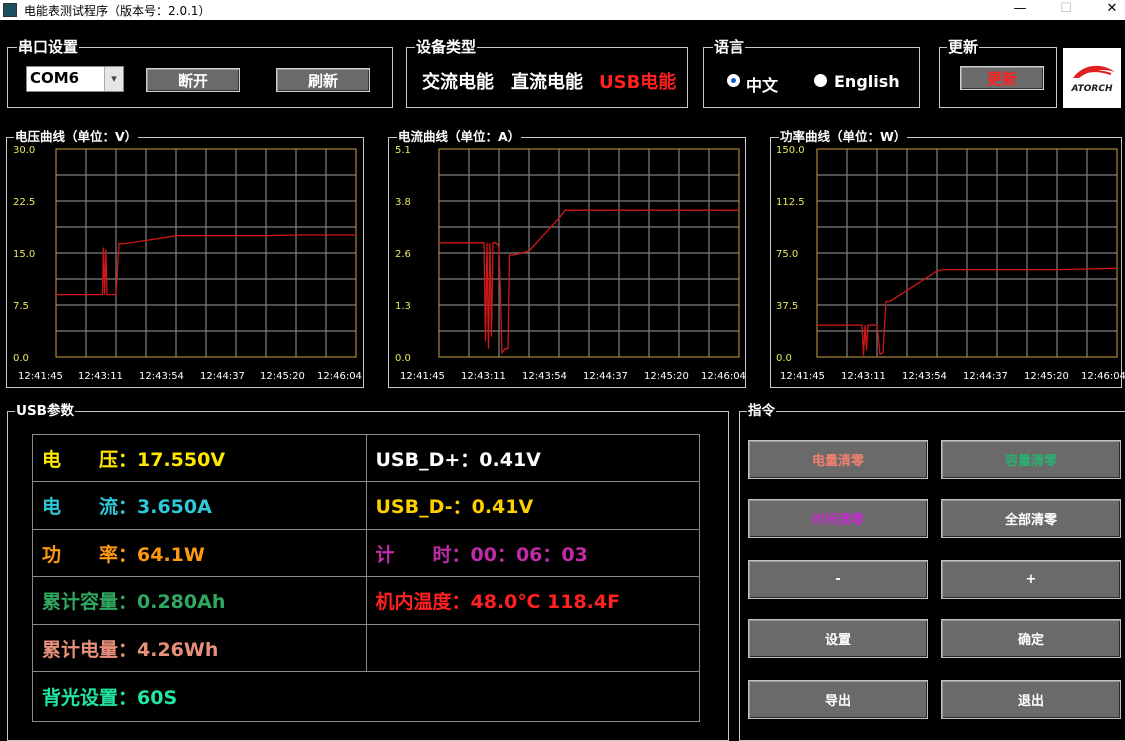  Describe the element at coordinates (946, 262) in the screenshot. I see `power-chart-frame` at that location.